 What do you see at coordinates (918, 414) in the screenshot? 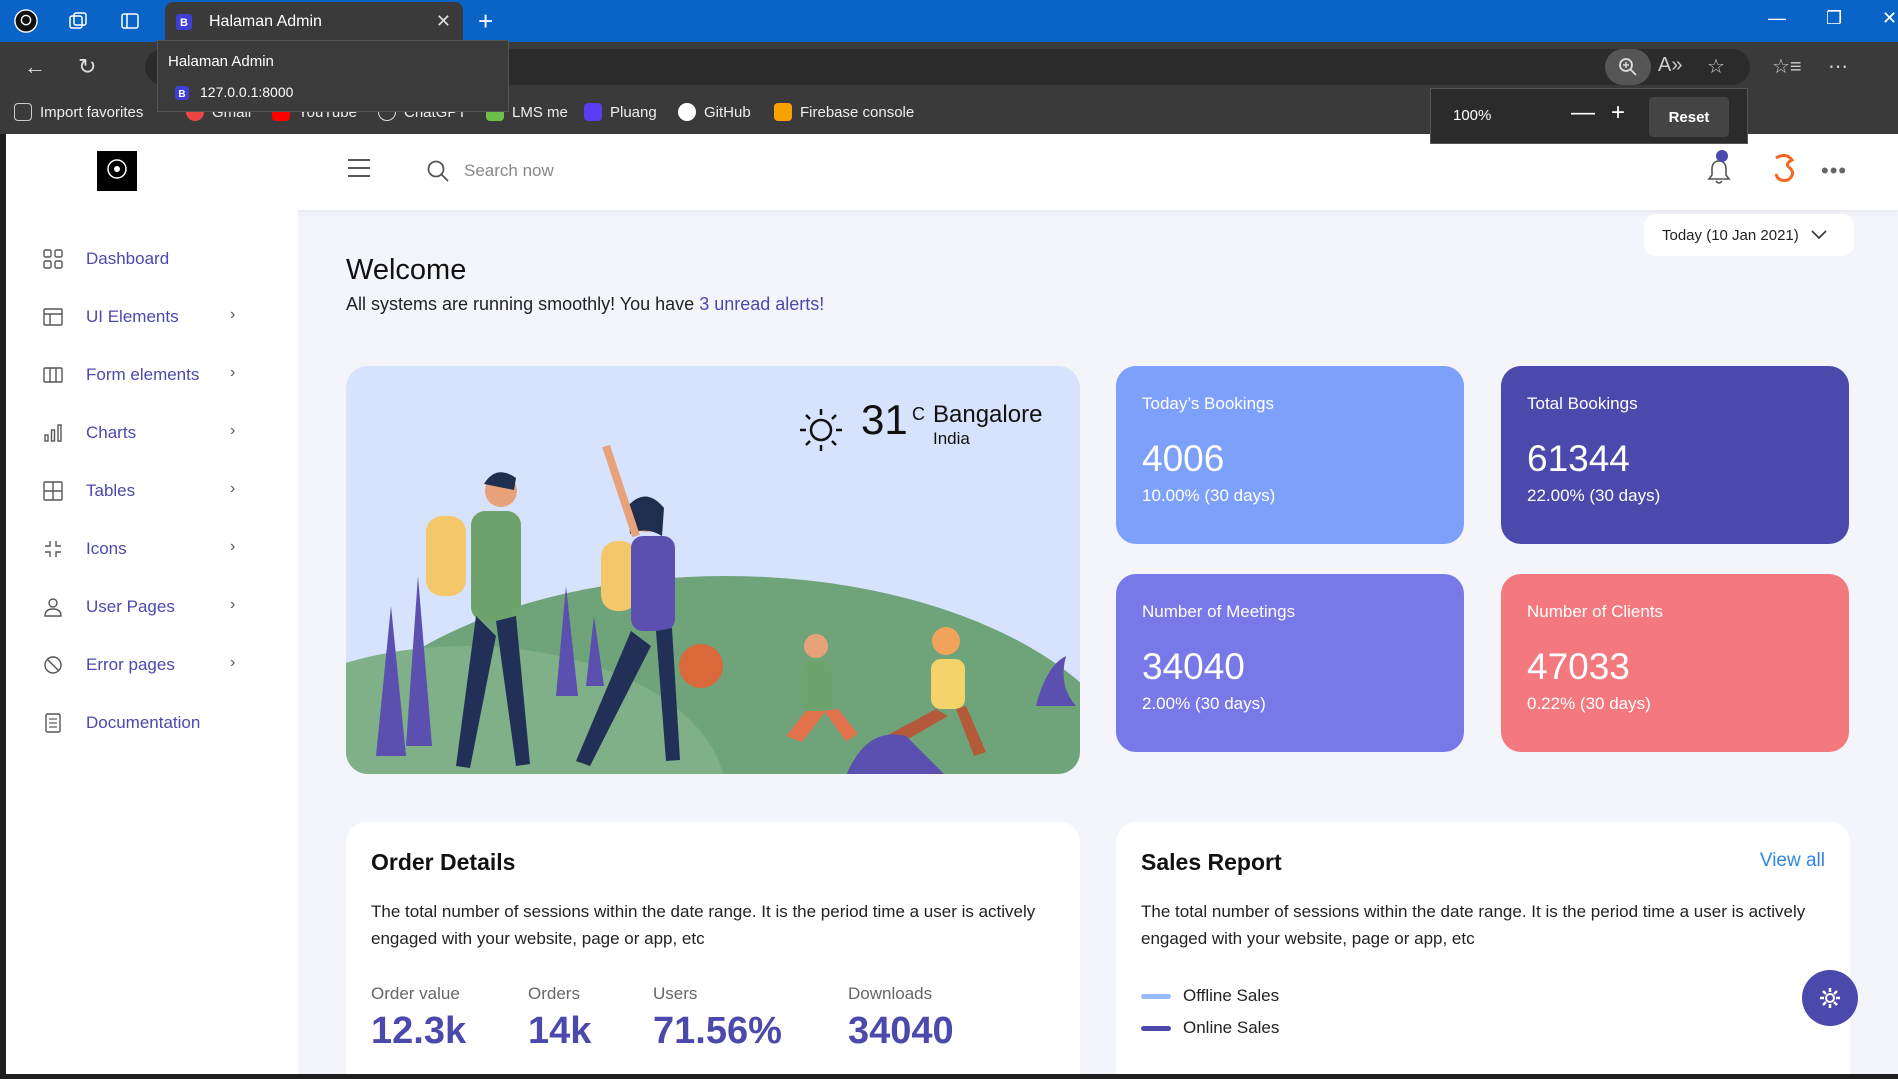
I see `temperature-unit: C` at bounding box center [918, 414].